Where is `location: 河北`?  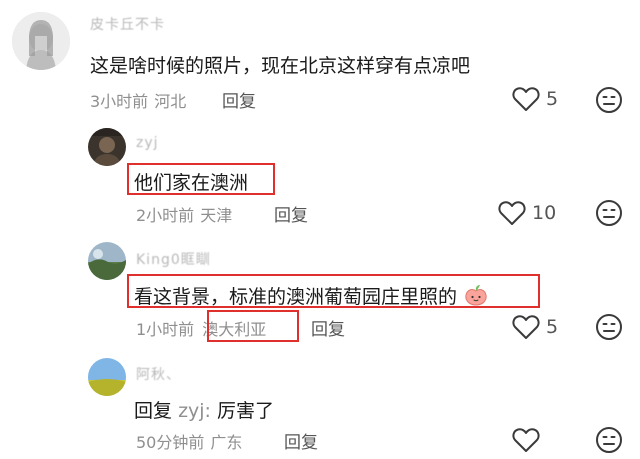
location: 河北 is located at coordinates (170, 101).